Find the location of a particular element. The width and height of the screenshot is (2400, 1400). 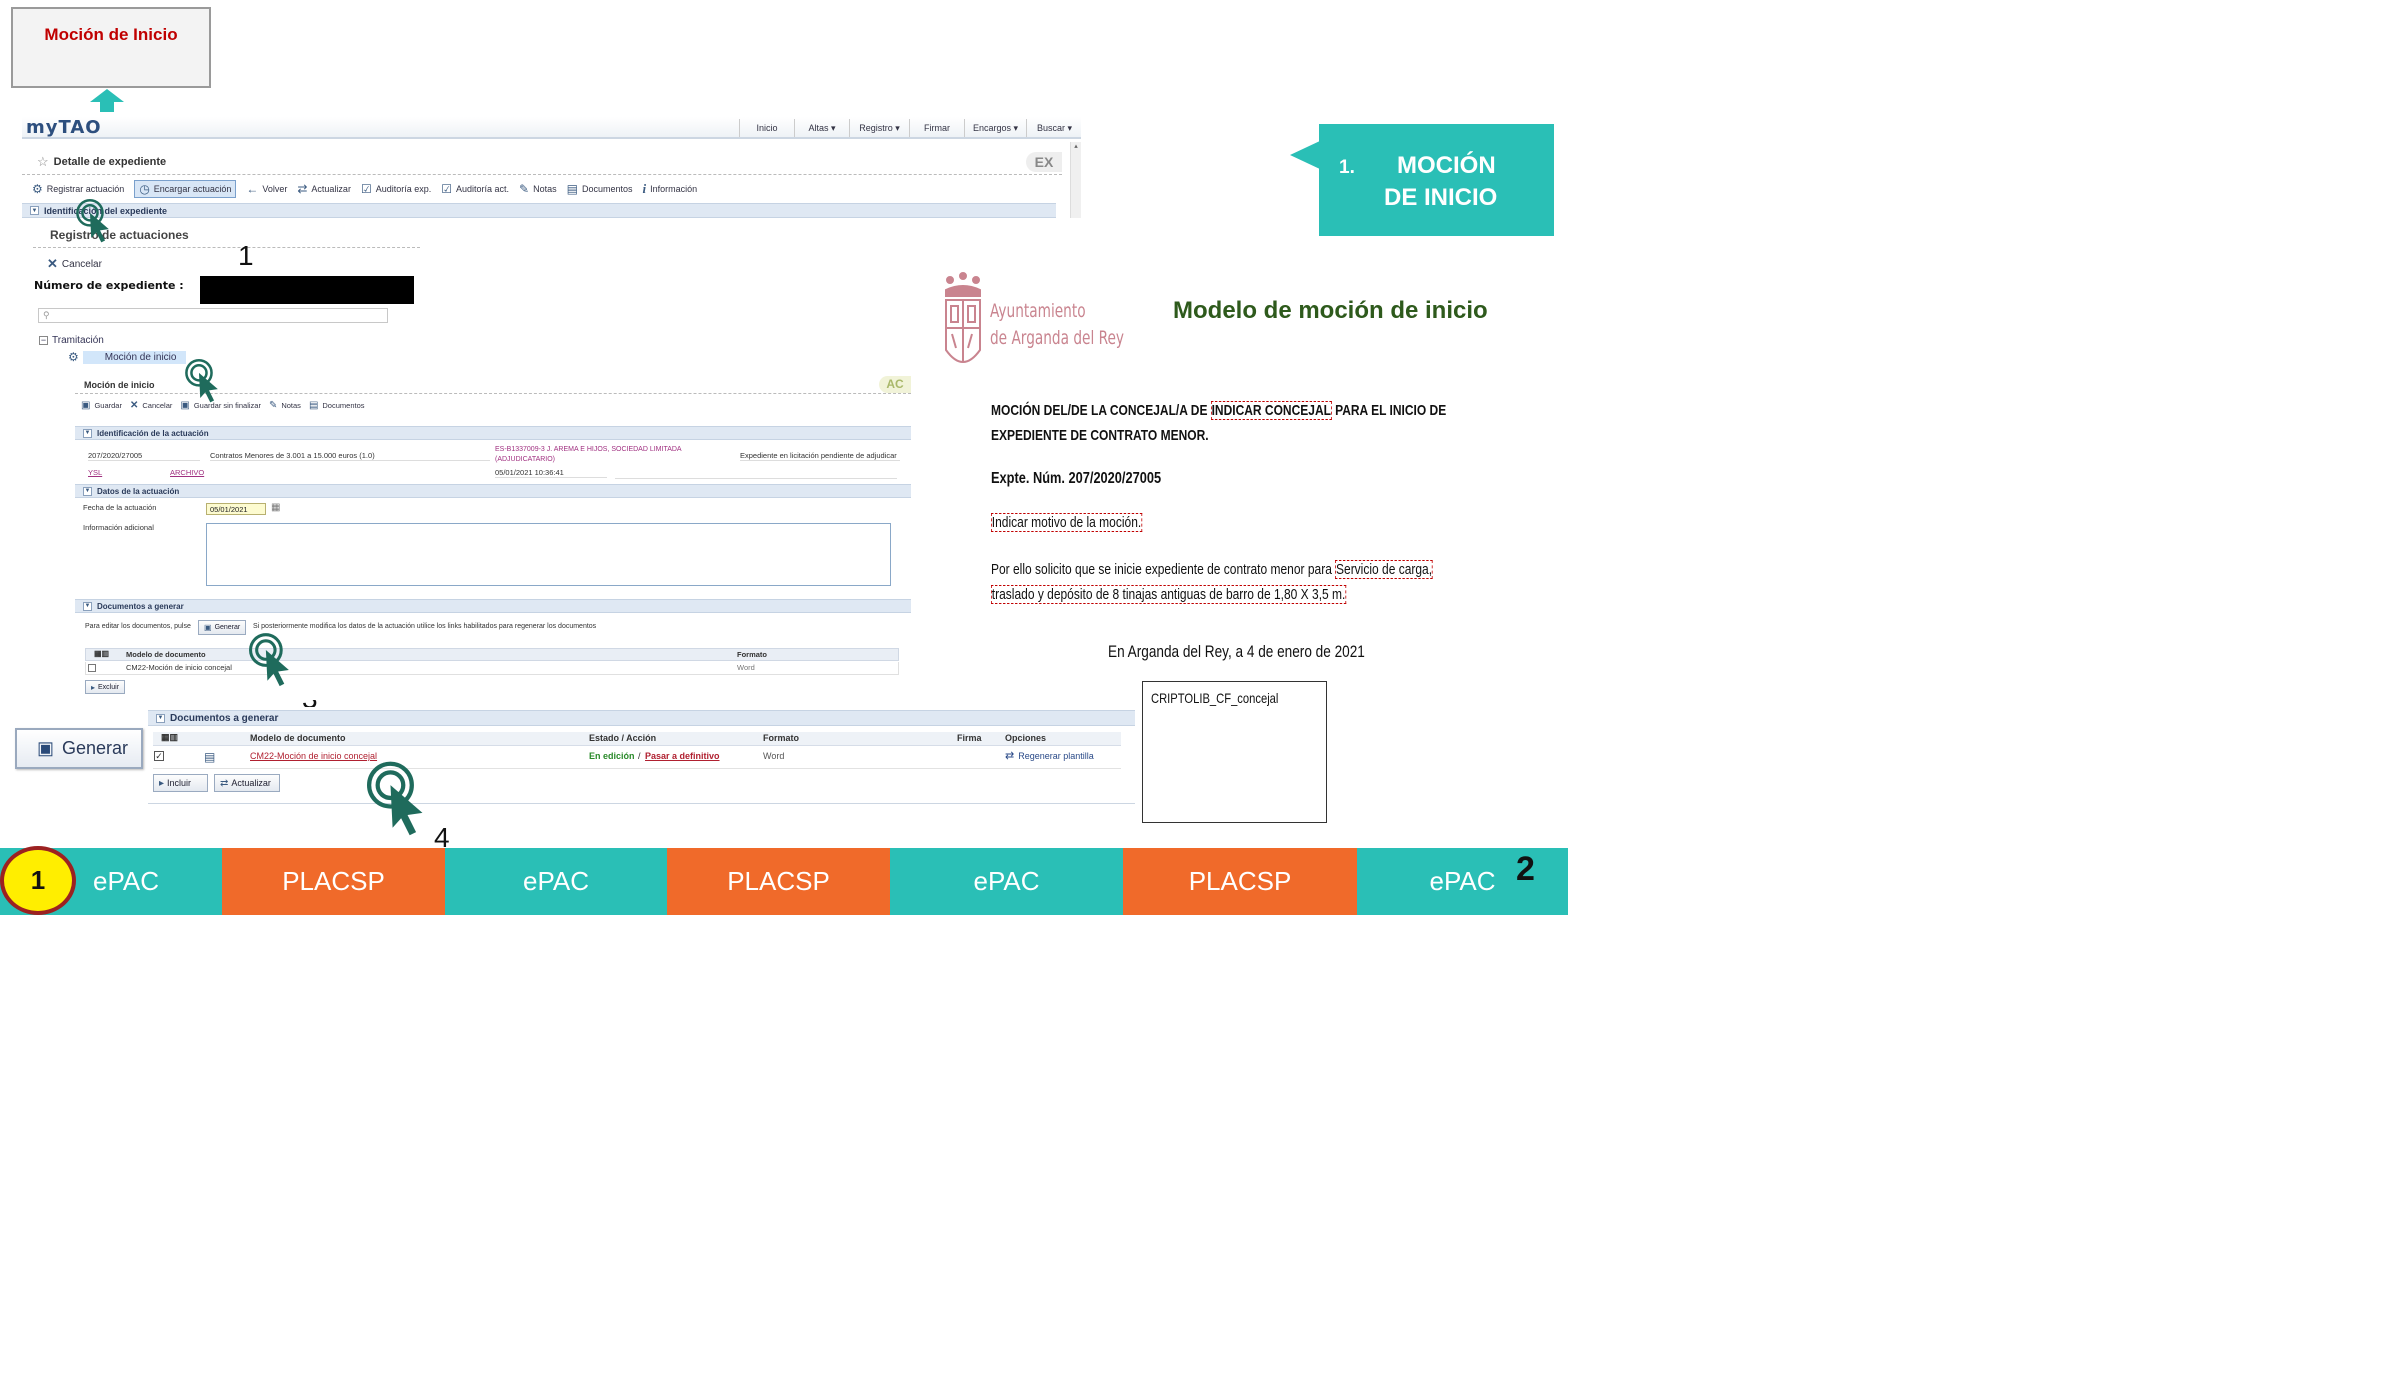

generar-big-button: ▣ Generar is located at coordinates (79, 748).